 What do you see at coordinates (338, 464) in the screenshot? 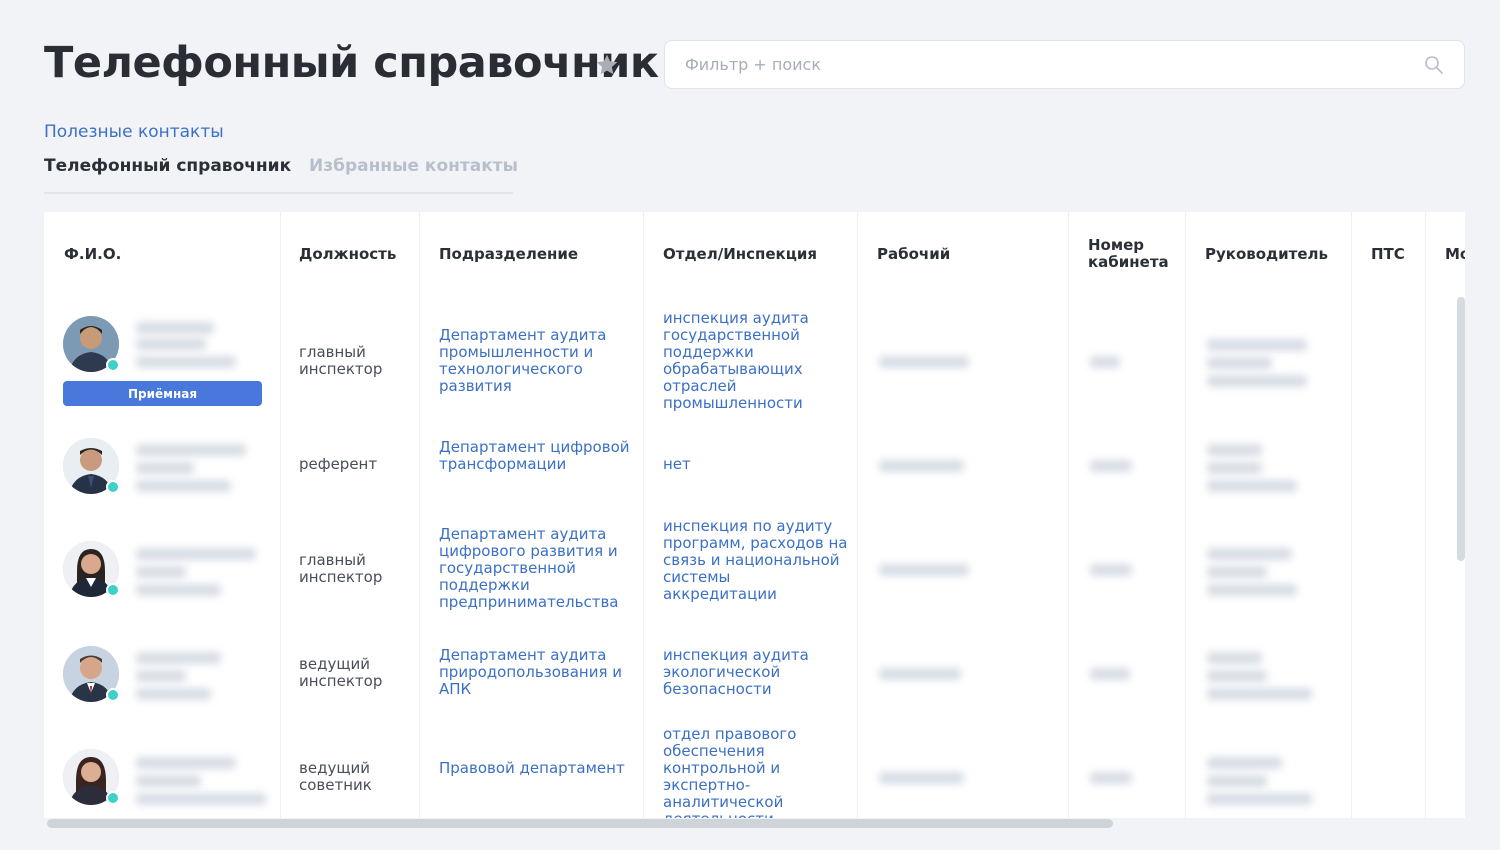
I see `cell-position: референт` at bounding box center [338, 464].